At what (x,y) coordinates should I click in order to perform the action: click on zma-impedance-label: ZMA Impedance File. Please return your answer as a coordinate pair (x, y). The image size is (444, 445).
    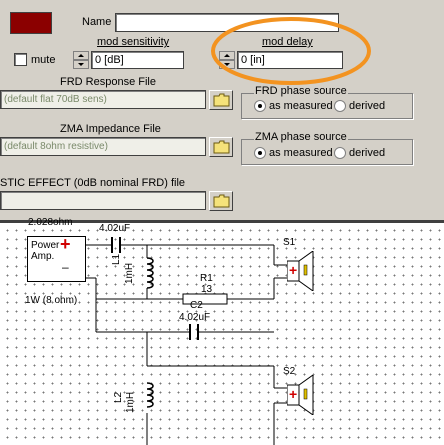
    Looking at the image, I should click on (110, 129).